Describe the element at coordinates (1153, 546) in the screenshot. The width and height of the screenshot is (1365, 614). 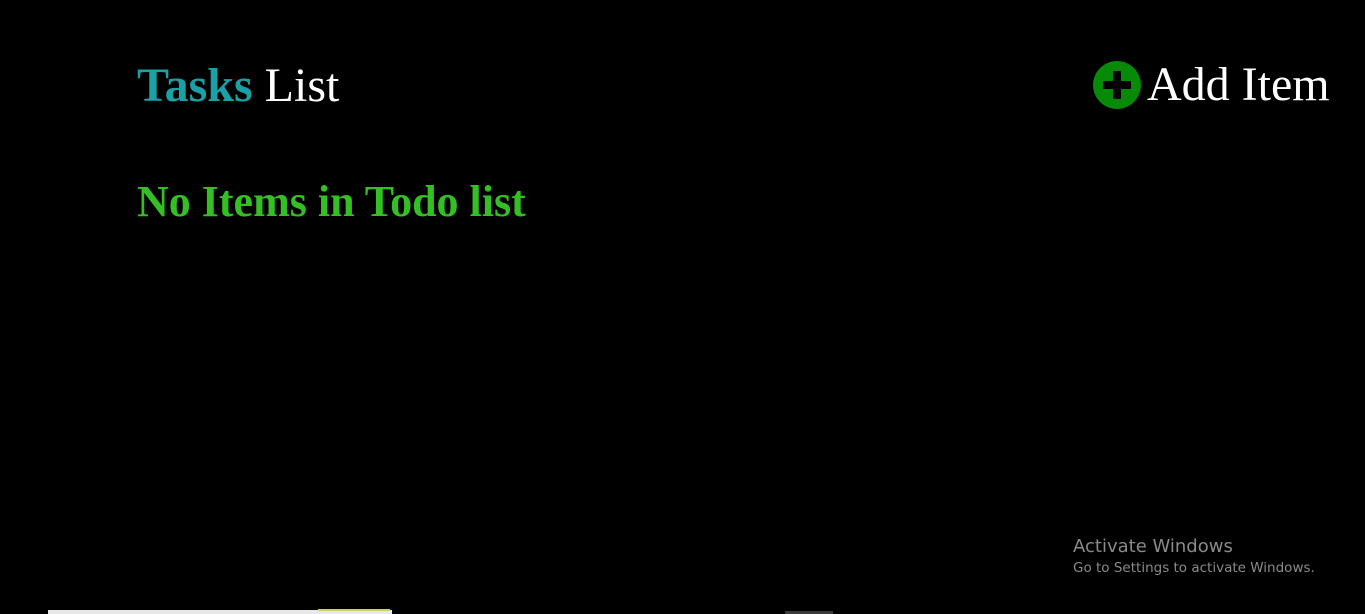
I see `watermark-title: Activate Windows` at that location.